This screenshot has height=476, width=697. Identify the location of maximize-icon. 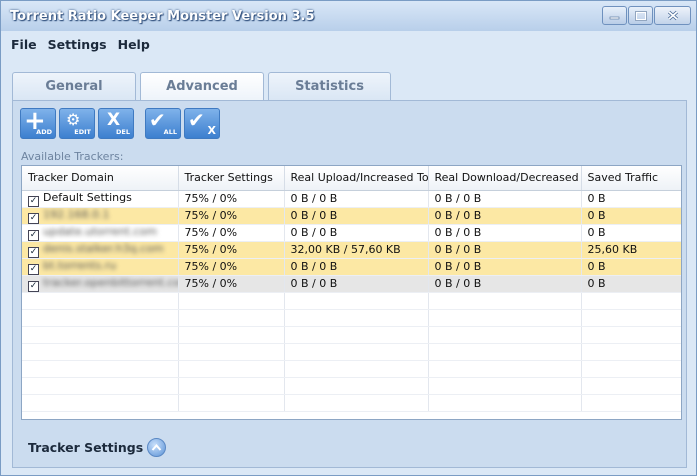
(640, 15).